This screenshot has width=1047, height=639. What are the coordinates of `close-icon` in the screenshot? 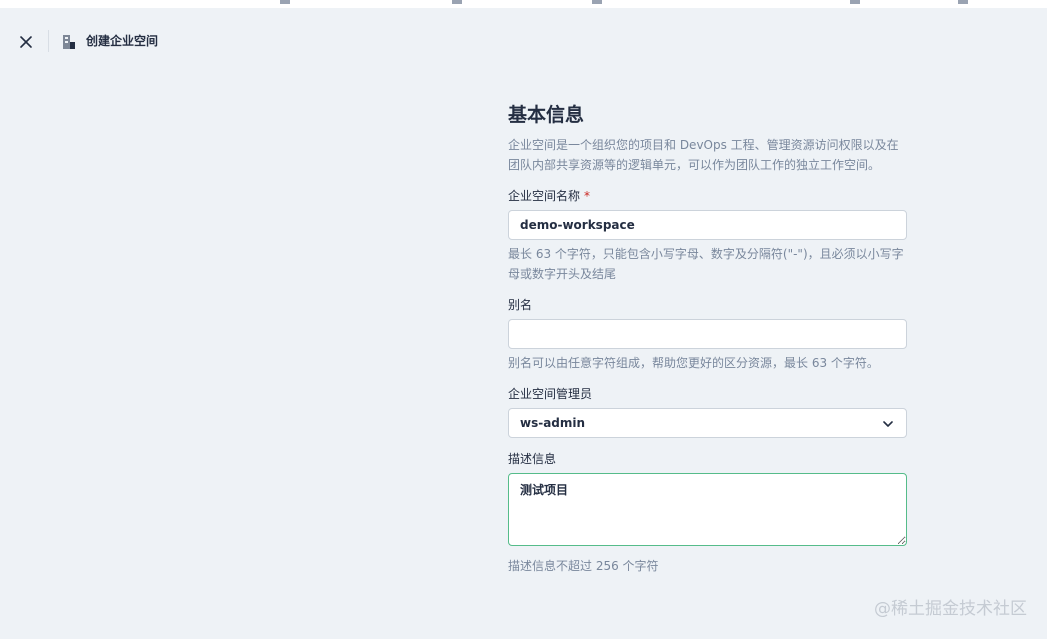 It's located at (26, 42).